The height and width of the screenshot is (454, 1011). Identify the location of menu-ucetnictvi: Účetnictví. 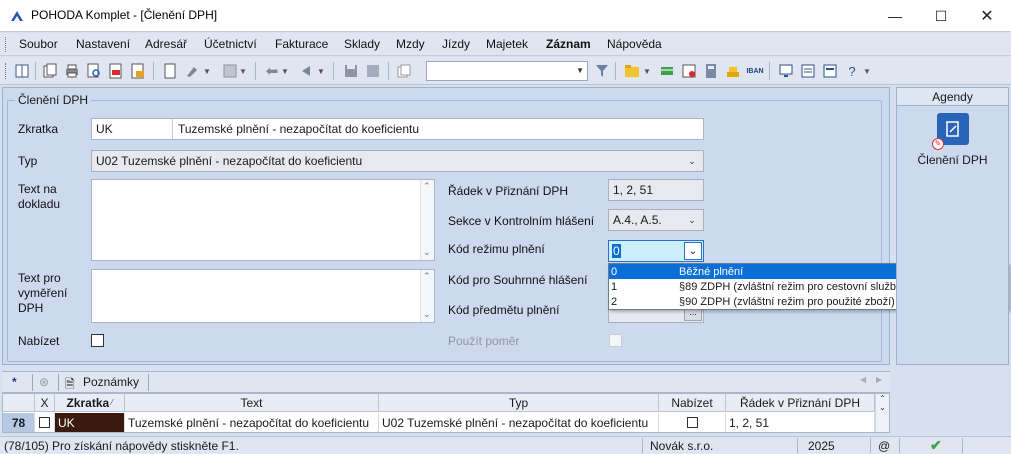
(230, 44).